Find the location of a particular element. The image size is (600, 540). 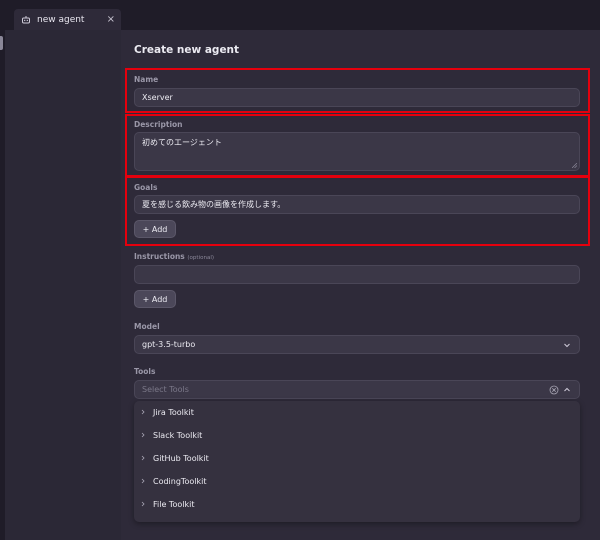

name-input: Xserver is located at coordinates (357, 97).